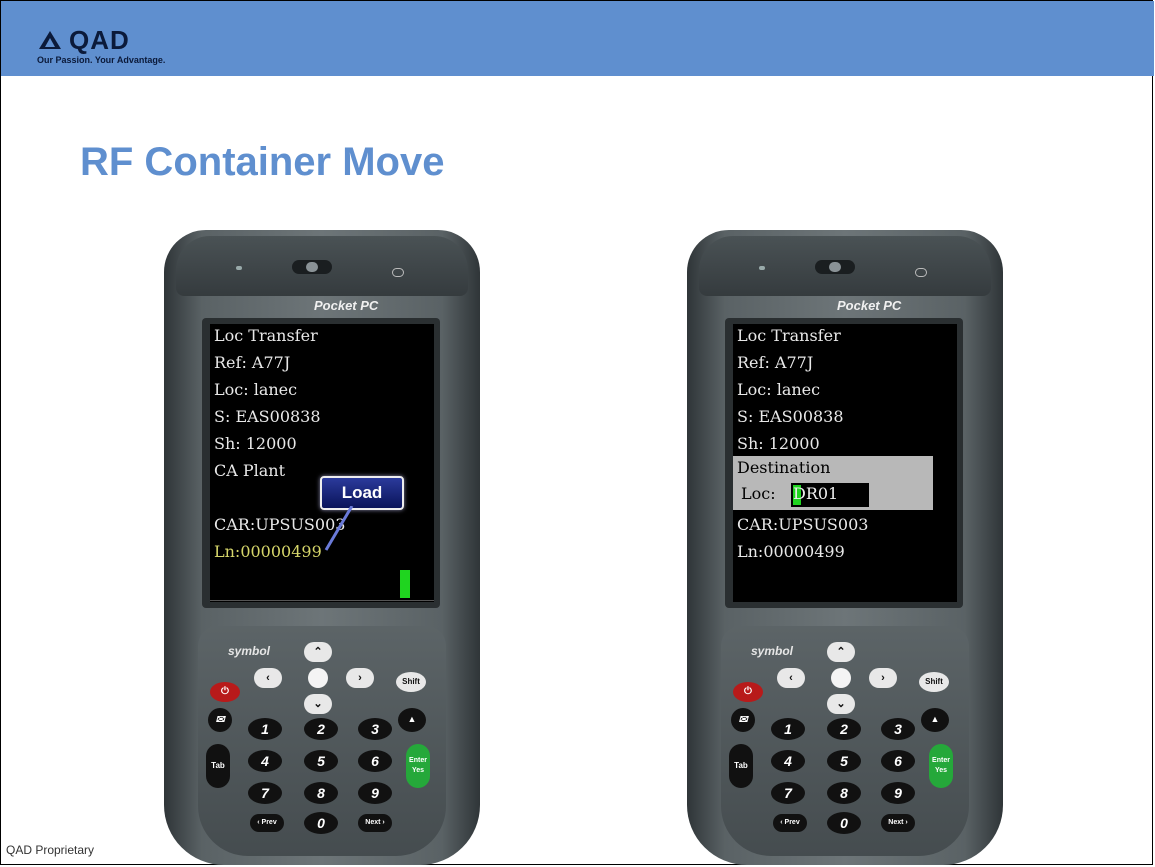 This screenshot has width=1155, height=867. Describe the element at coordinates (339, 528) in the screenshot. I see `callout-pointer` at that location.